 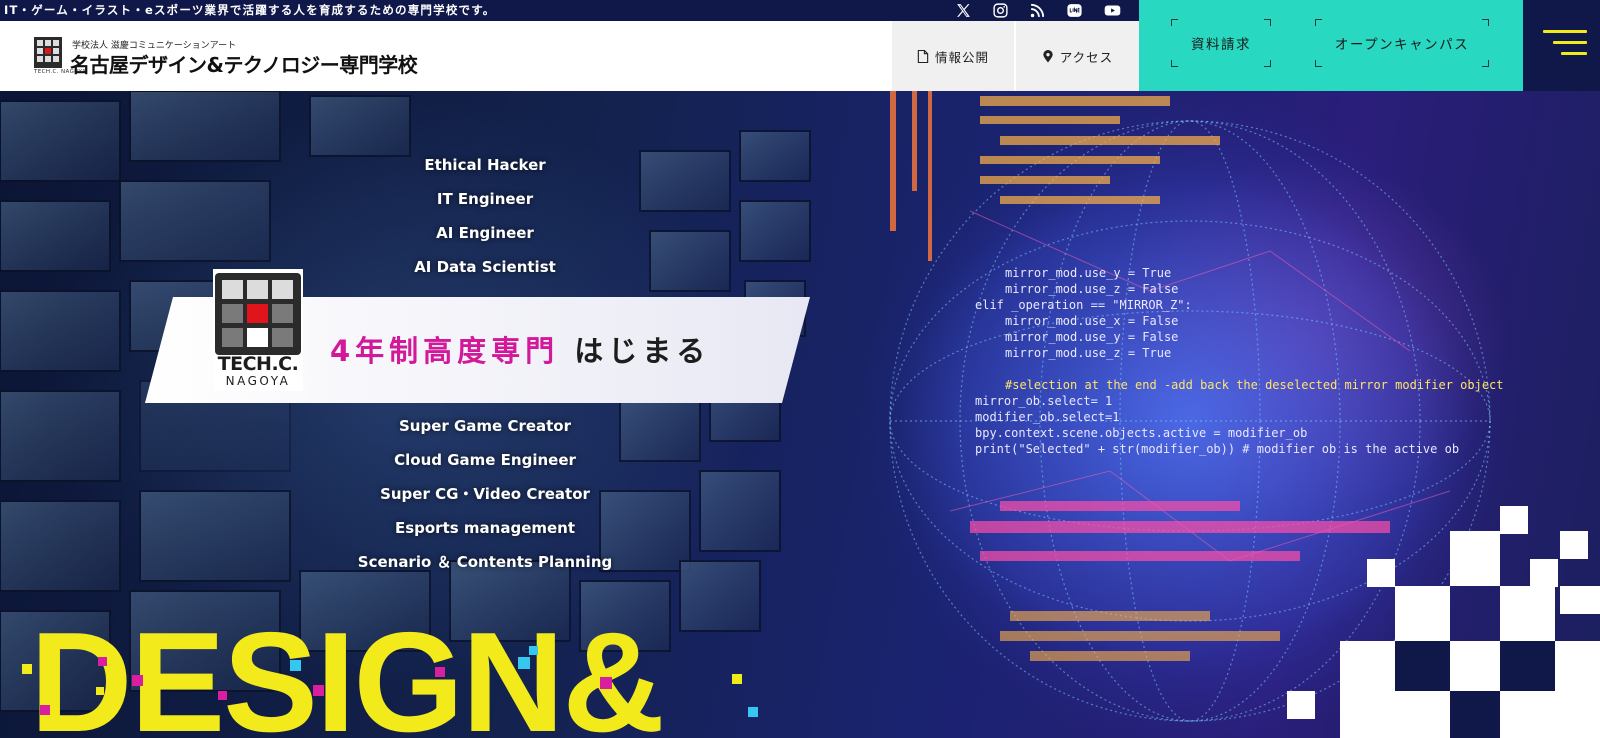 I want to click on code-line: elif _operation == "MIRROR_Z":, so click(x=1083, y=305).